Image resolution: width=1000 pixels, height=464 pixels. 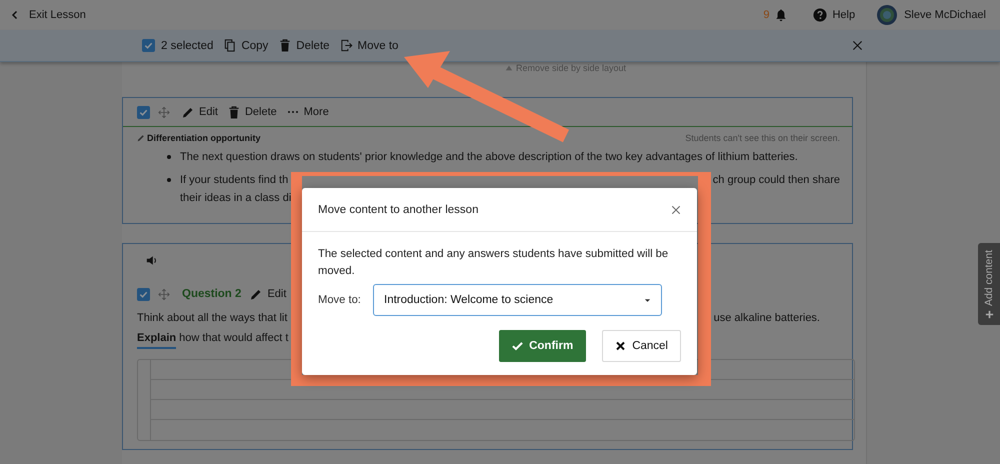 I want to click on block-checkbox, so click(x=143, y=112).